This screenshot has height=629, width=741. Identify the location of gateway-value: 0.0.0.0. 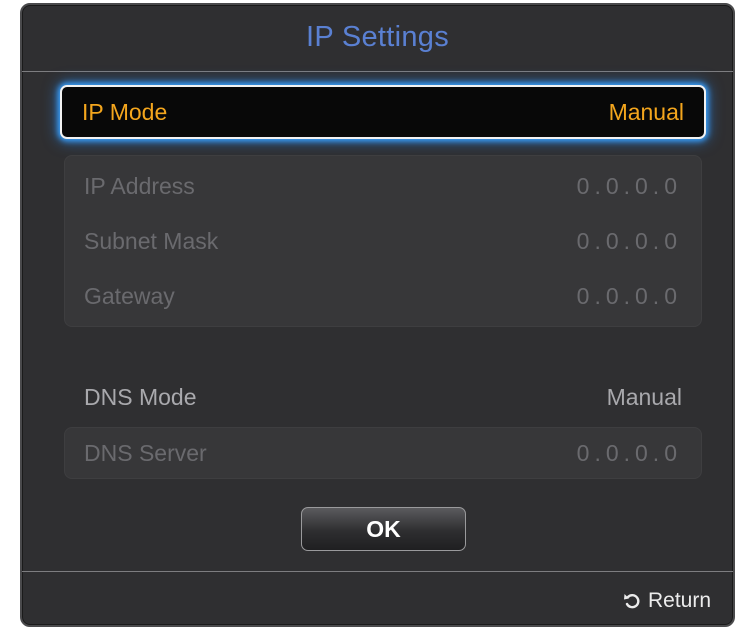
(629, 295).